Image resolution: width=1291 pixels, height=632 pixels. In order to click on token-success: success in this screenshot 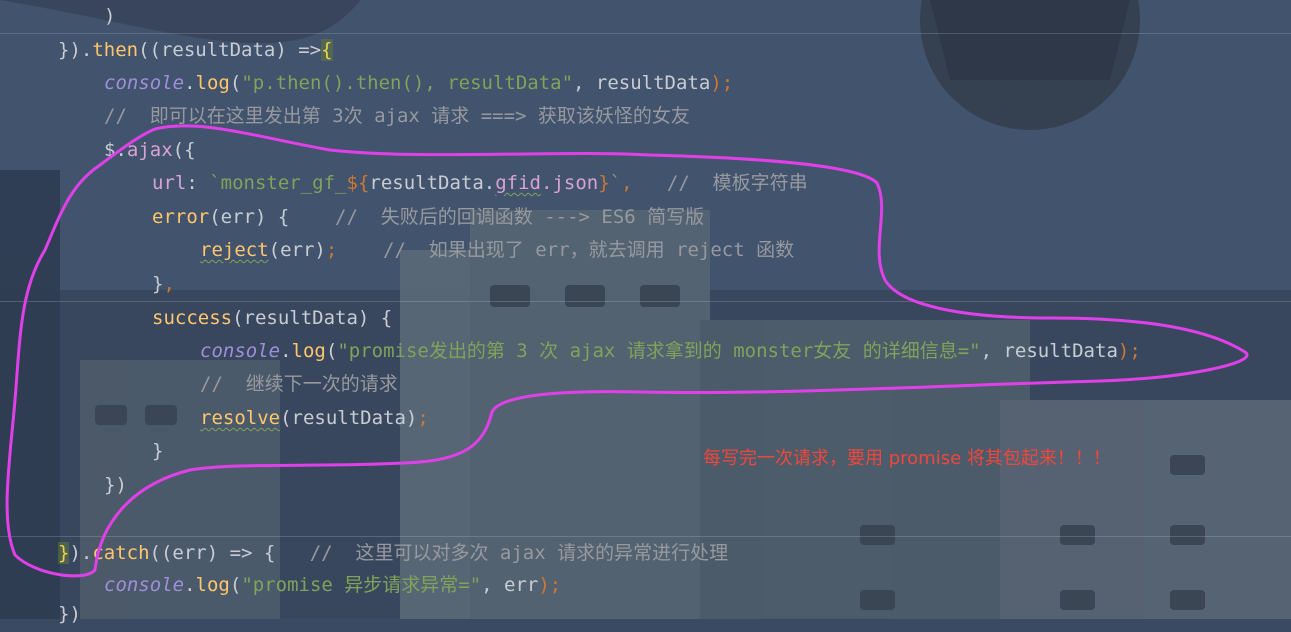, I will do `click(192, 318)`.